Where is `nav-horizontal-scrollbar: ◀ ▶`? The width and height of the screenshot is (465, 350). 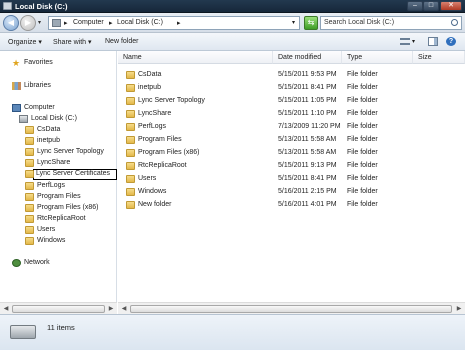
nav-horizontal-scrollbar: ◀ ▶ is located at coordinates (58, 308).